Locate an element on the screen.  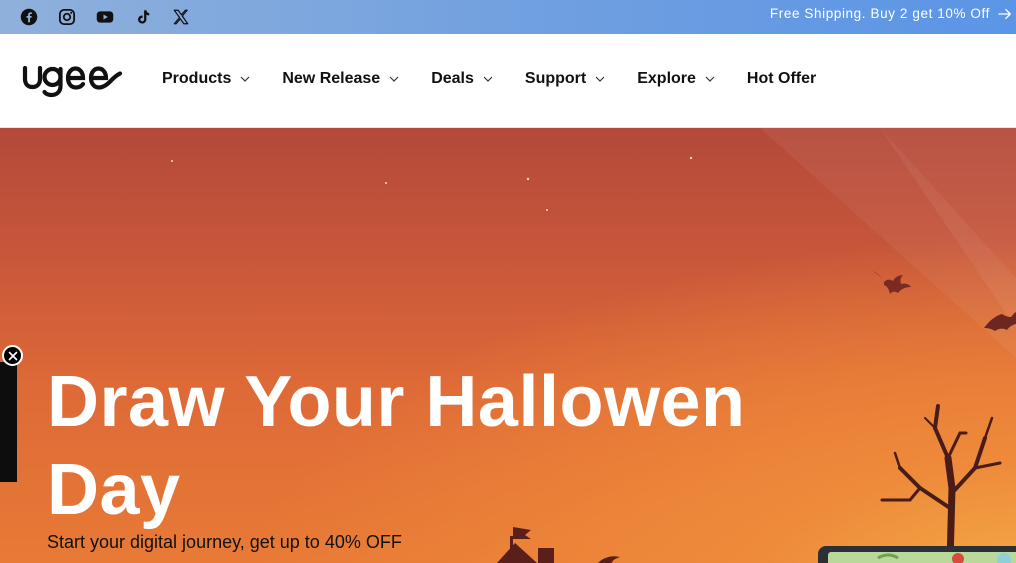
youtube-icon is located at coordinates (105, 17).